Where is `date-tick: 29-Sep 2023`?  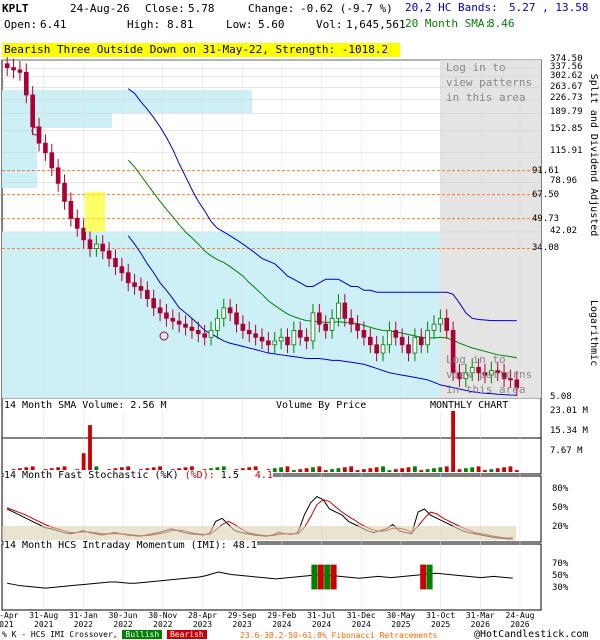 date-tick: 29-Sep 2023 is located at coordinates (242, 620).